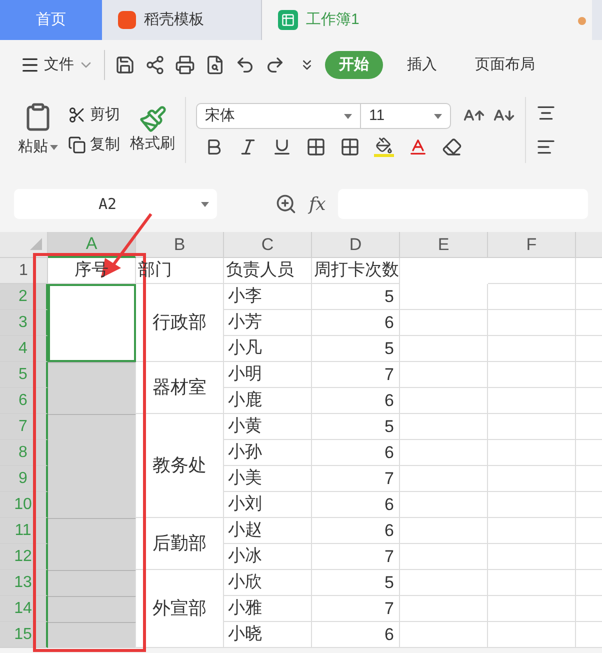 This screenshot has width=602, height=653. Describe the element at coordinates (152, 118) in the screenshot. I see `paintbrush-icon` at that location.